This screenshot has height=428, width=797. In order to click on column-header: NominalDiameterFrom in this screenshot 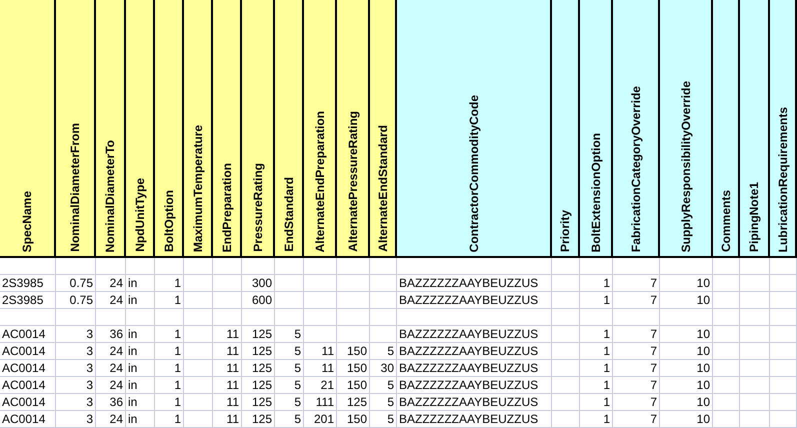, I will do `click(76, 129)`.